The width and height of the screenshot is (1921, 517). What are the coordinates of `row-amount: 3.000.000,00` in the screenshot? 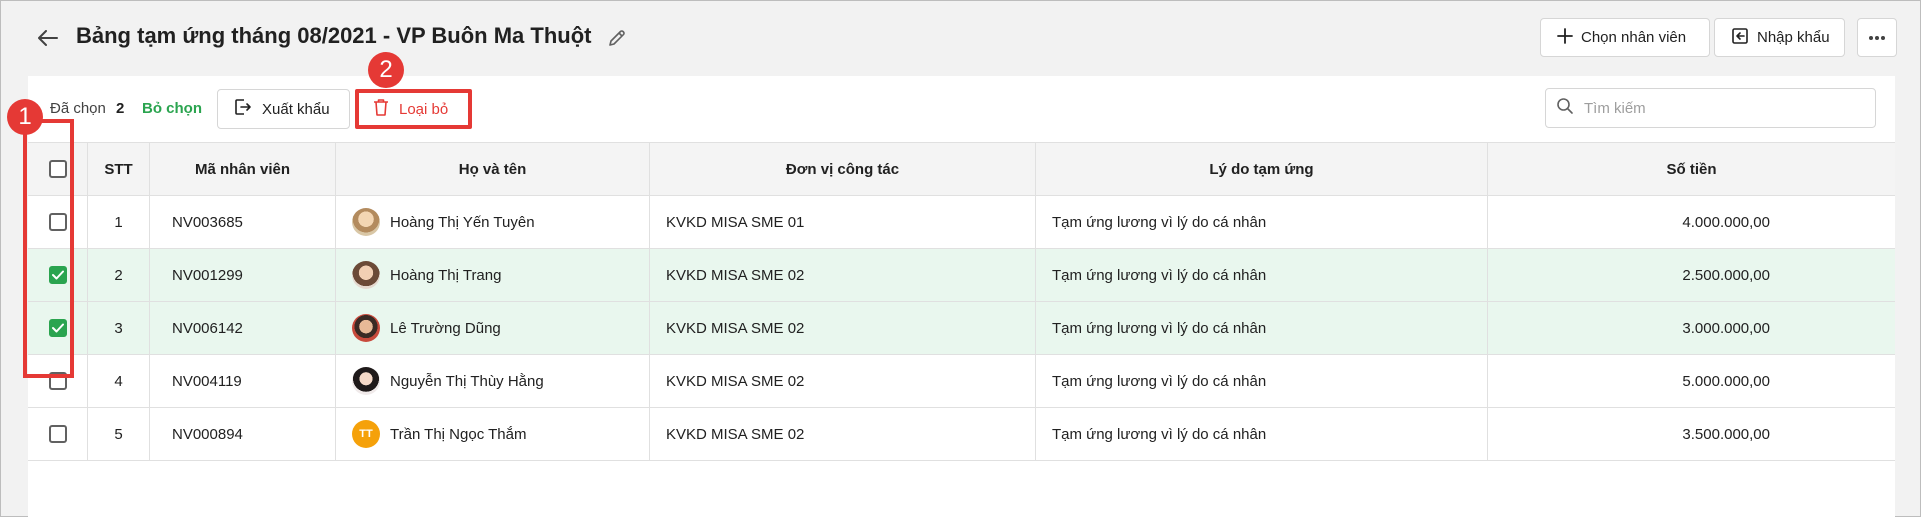 It's located at (1726, 328).